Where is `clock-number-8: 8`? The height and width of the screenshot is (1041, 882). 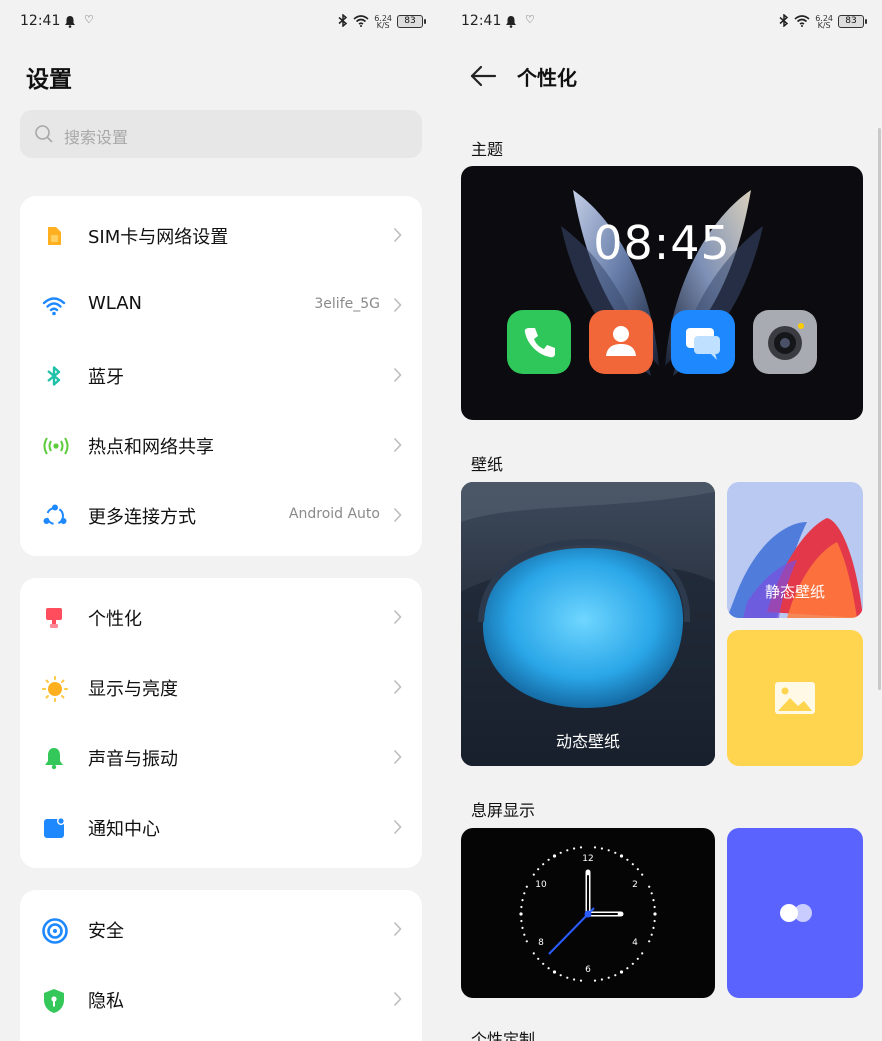 clock-number-8: 8 is located at coordinates (541, 943).